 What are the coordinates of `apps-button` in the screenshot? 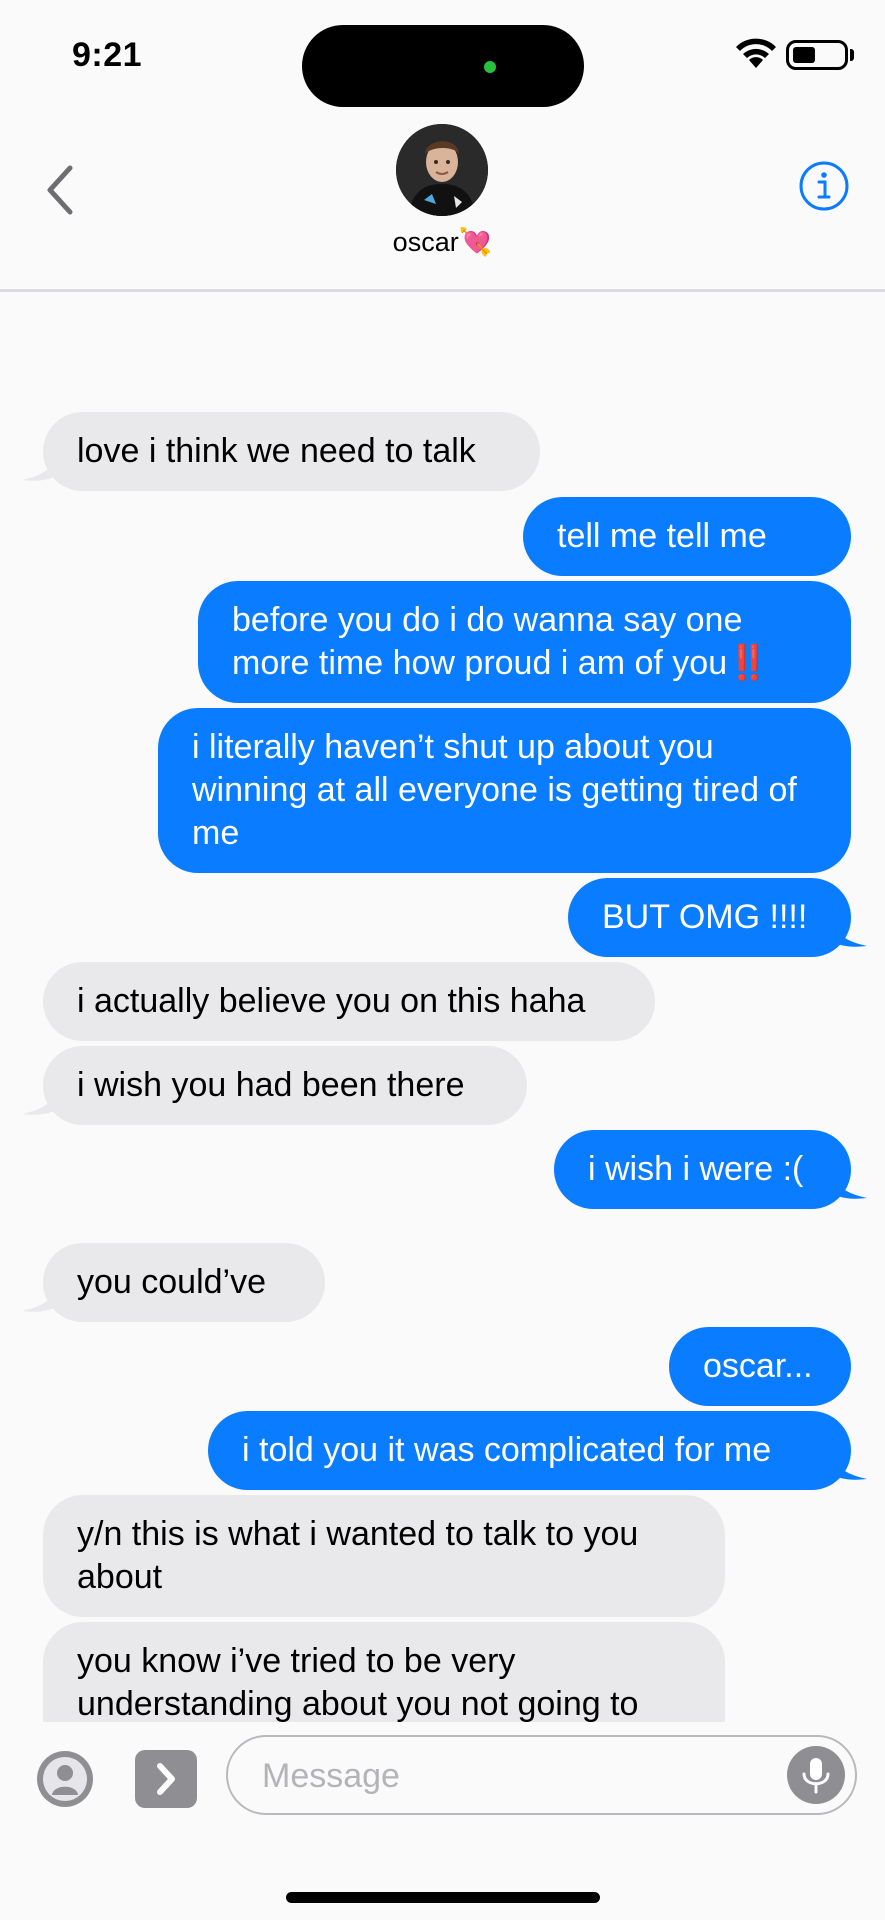 It's located at (65, 1779).